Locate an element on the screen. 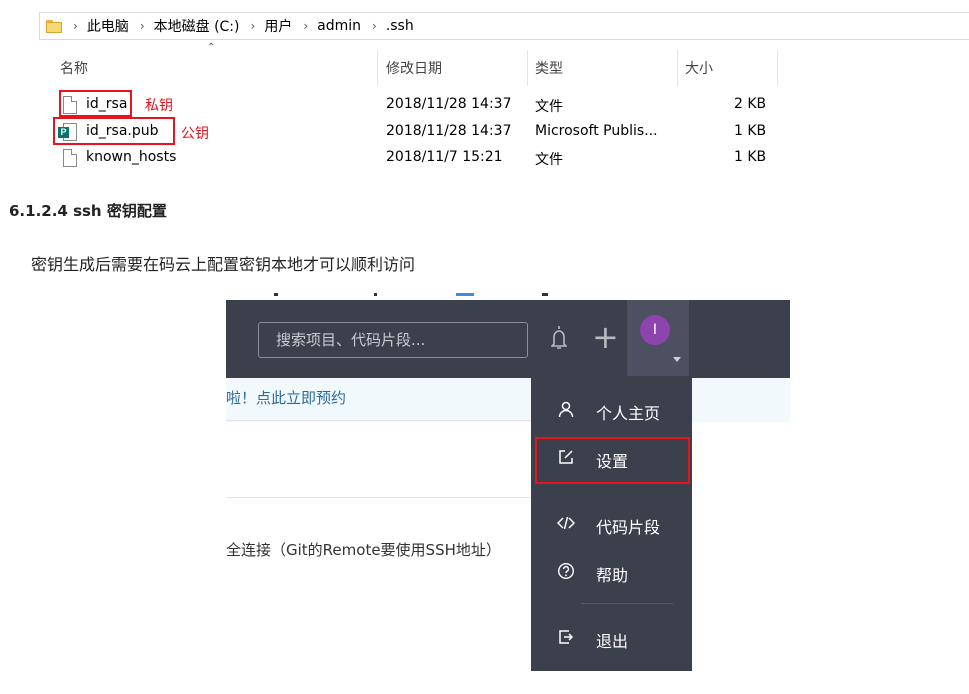  banner-link: 啦！点此立即预约 is located at coordinates (286, 397).